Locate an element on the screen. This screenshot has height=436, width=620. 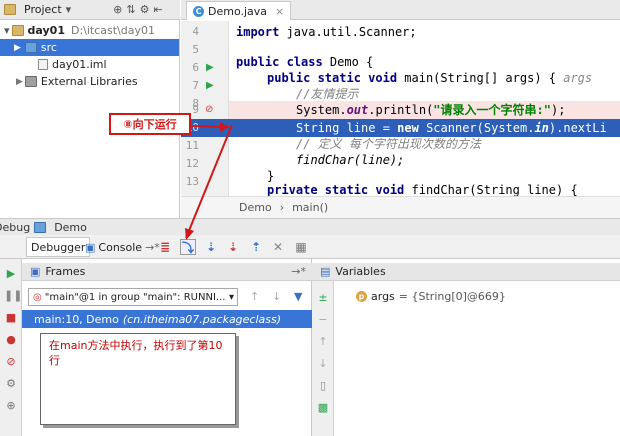
step-over-arrow-line is located at coordinates (209, 181).